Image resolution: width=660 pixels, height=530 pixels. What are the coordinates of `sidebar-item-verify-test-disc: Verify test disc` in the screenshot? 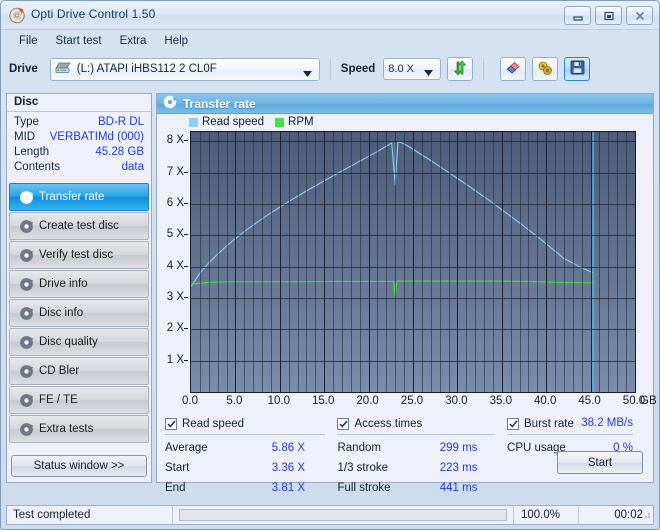 It's located at (79, 255).